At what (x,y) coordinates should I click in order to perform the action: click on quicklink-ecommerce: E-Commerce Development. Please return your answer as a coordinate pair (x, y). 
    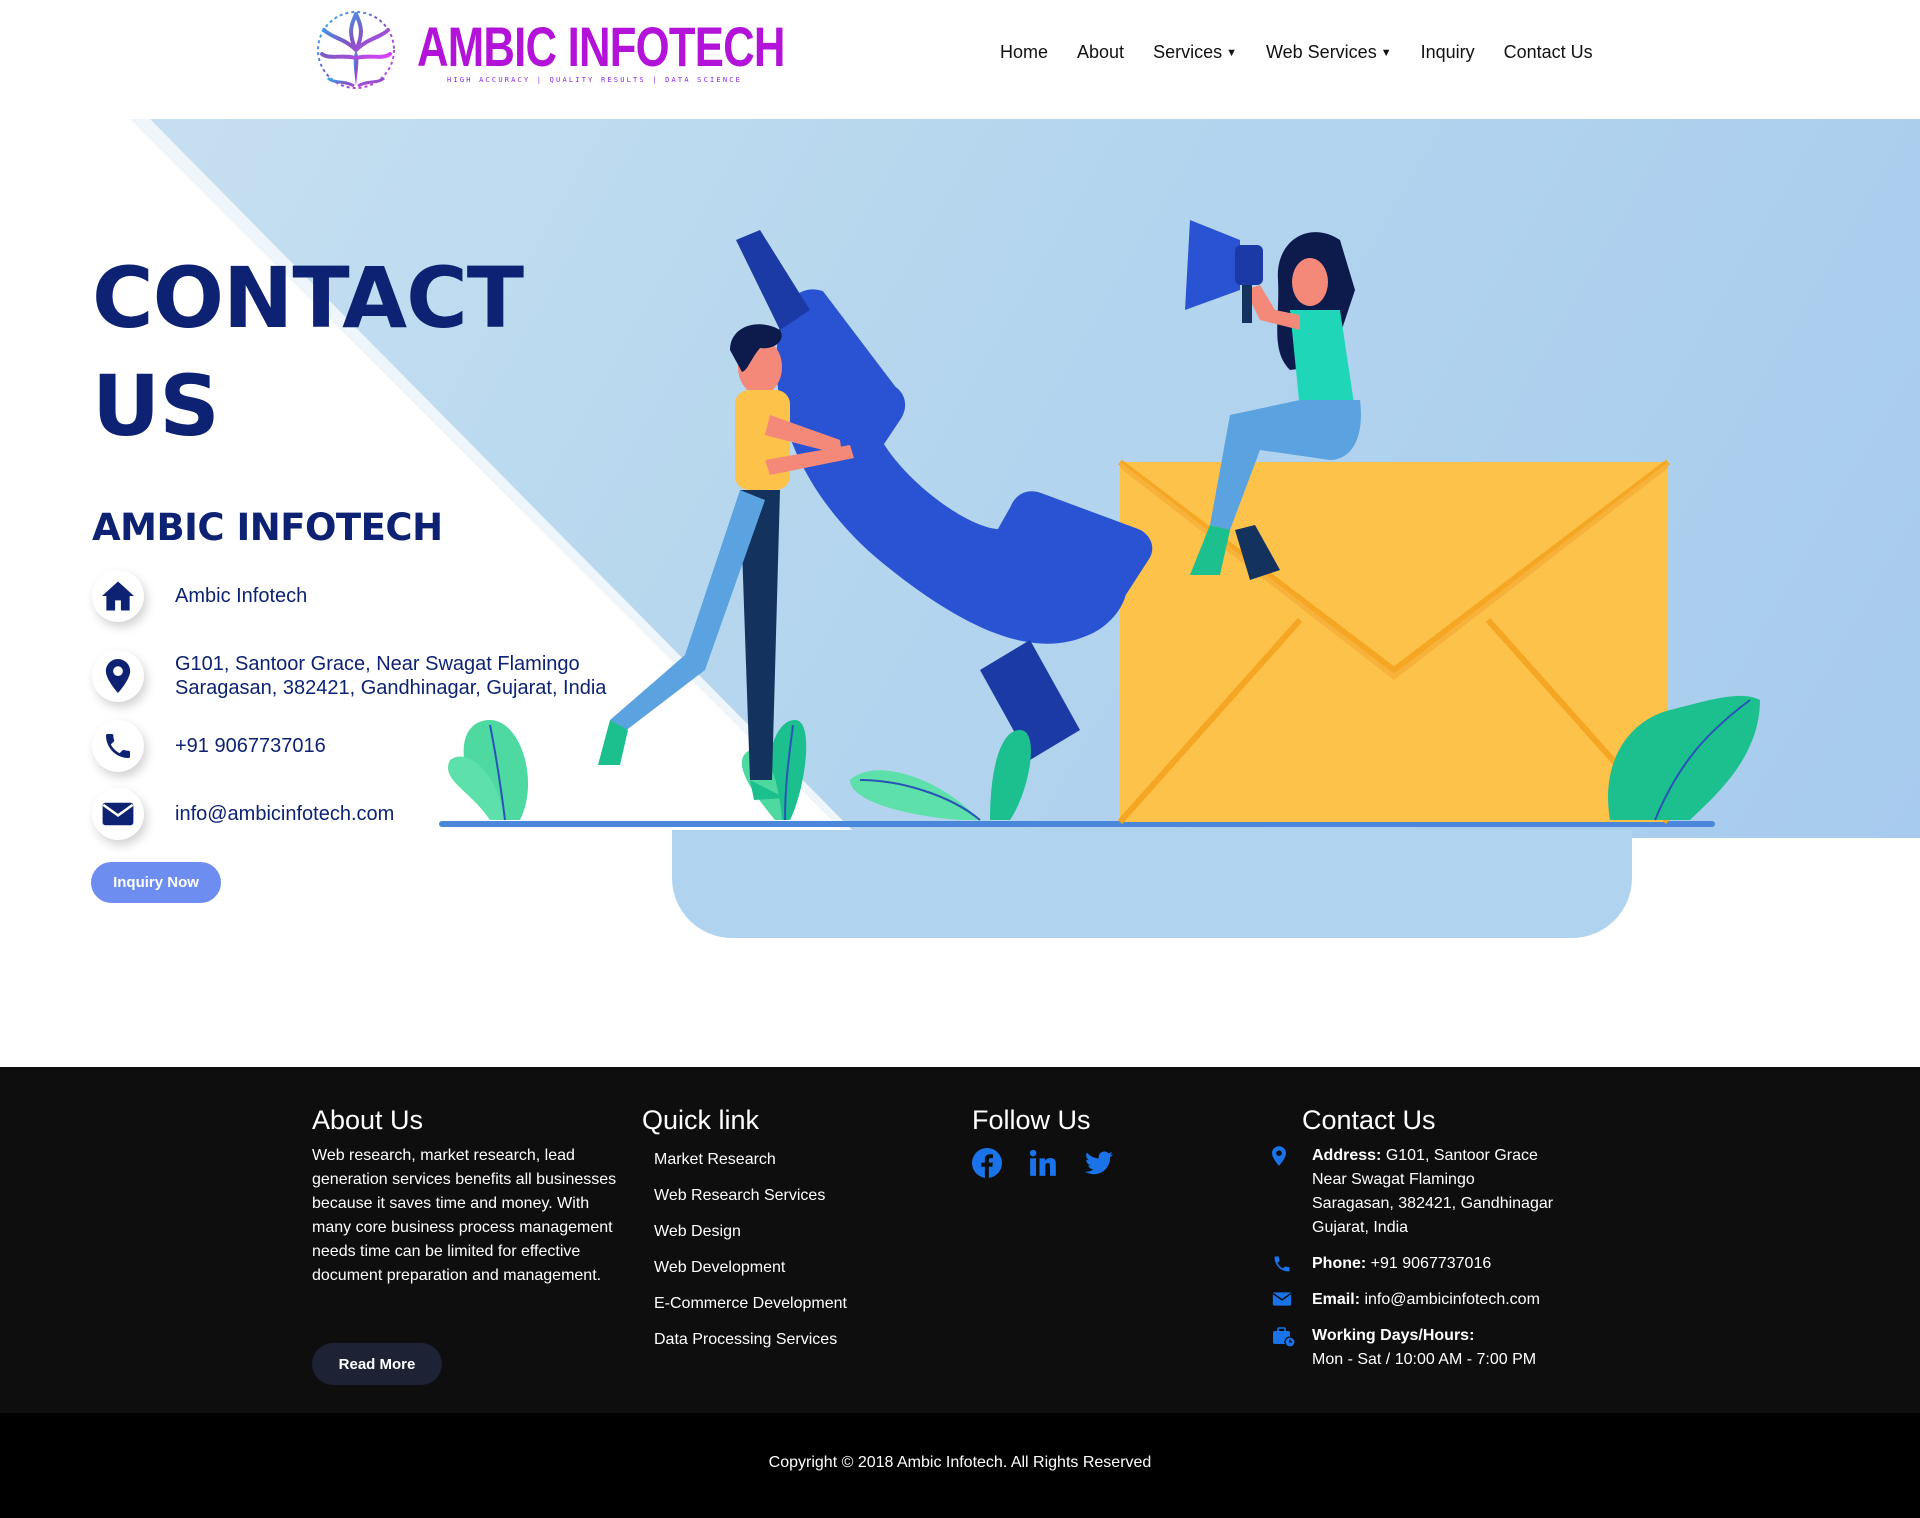
    Looking at the image, I should click on (744, 1304).